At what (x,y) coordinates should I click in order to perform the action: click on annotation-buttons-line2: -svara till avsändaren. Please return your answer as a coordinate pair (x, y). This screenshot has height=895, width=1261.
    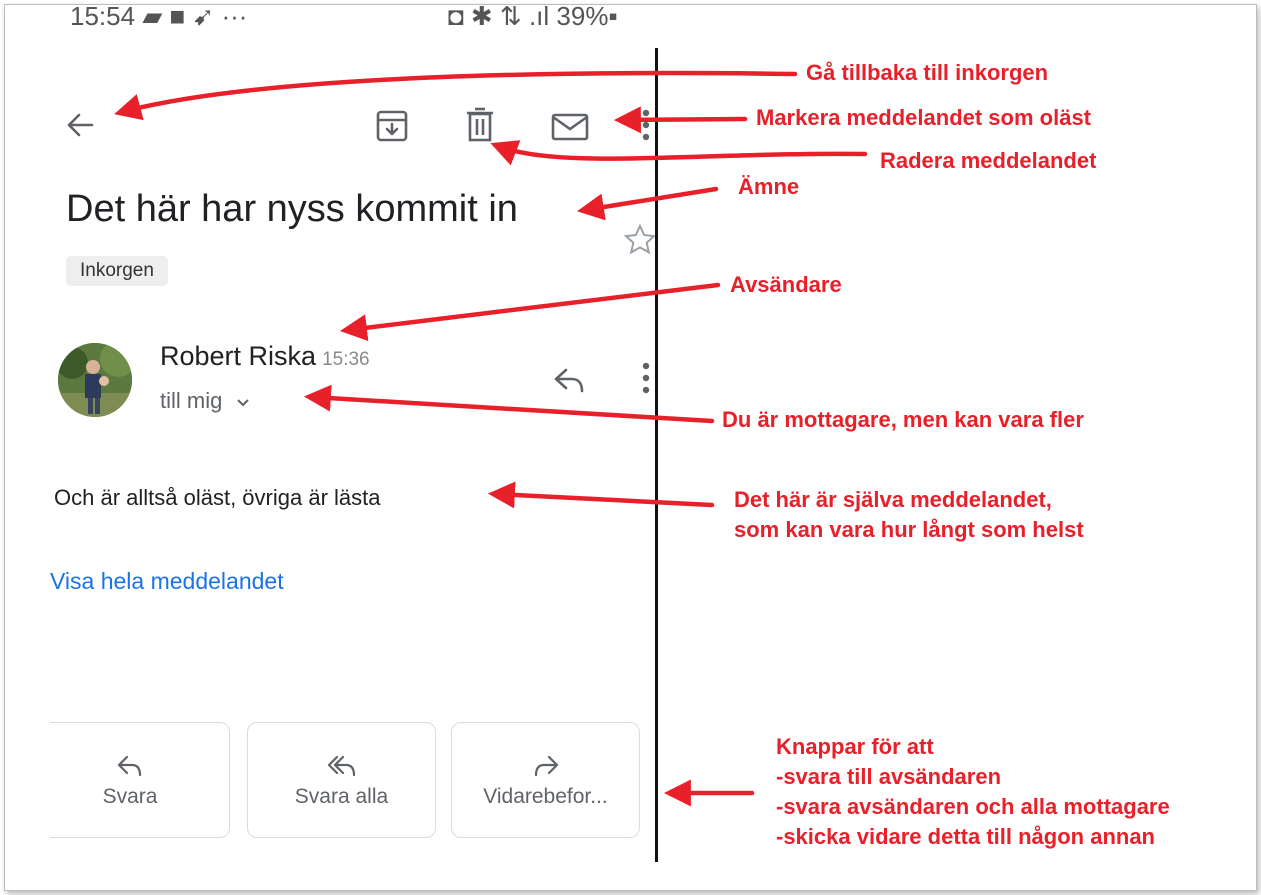
    Looking at the image, I should click on (889, 776).